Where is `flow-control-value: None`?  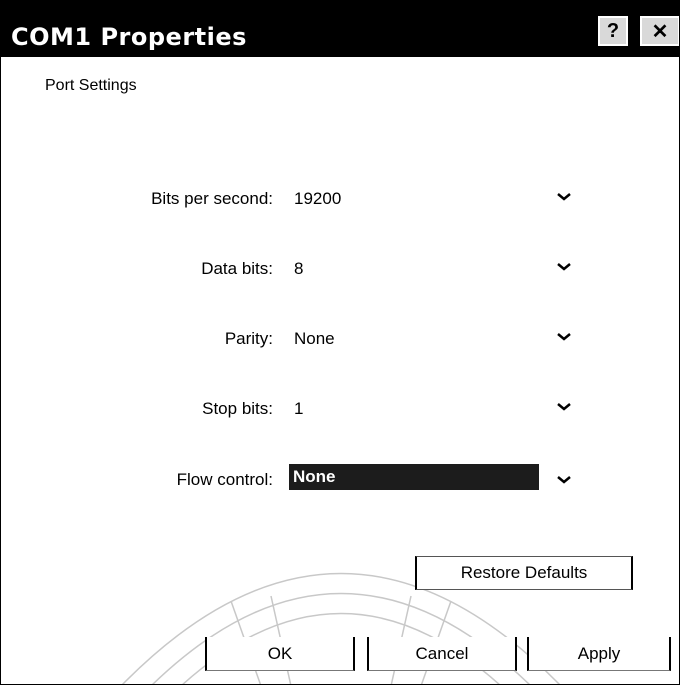
flow-control-value: None is located at coordinates (414, 477).